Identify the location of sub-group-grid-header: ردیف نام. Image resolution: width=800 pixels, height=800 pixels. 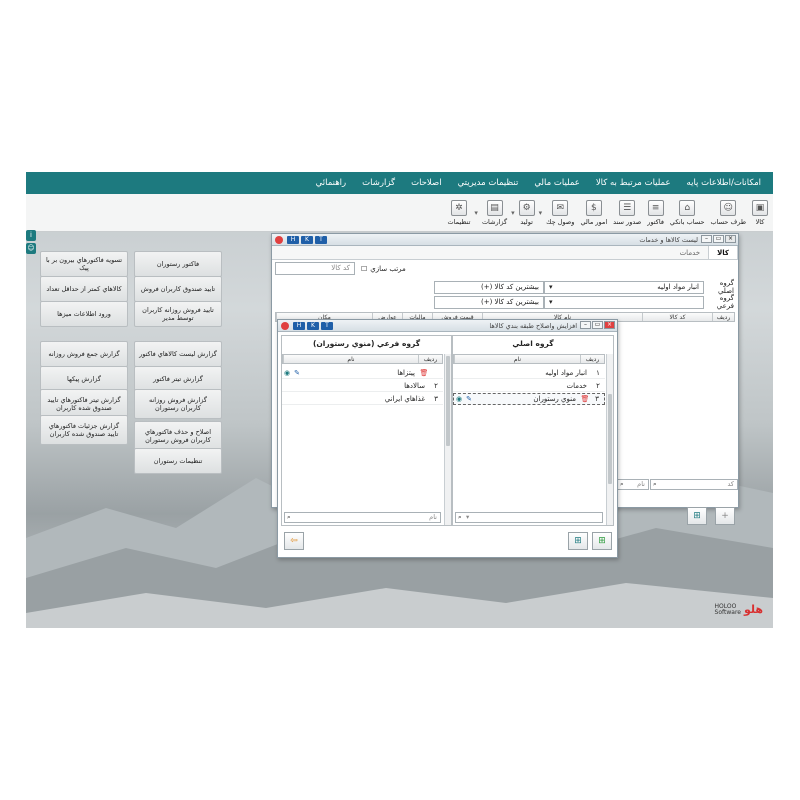
(362, 359).